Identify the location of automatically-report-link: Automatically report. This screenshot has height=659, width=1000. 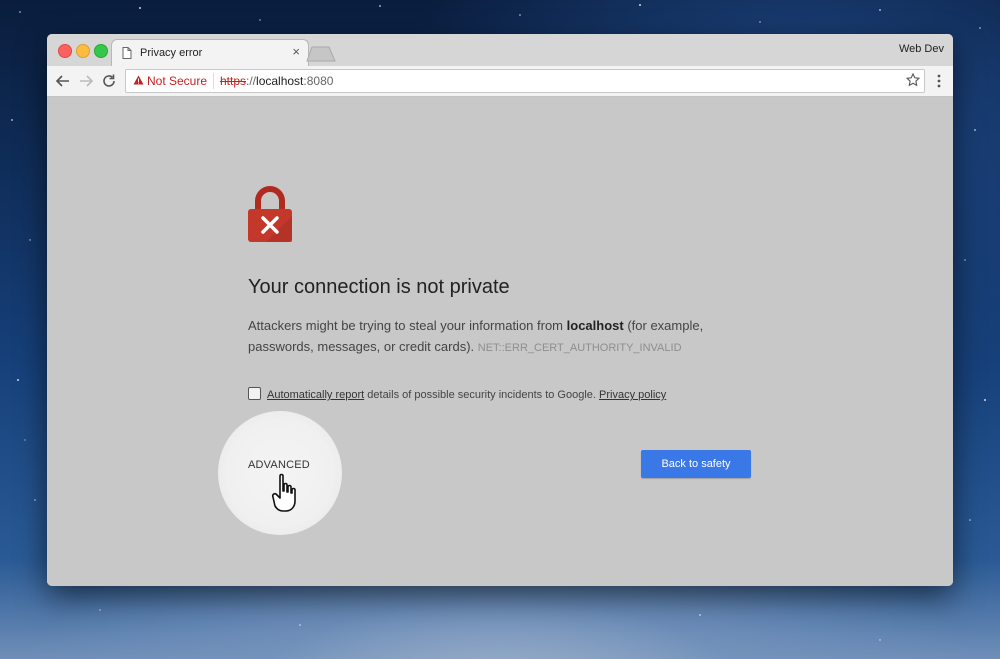
(315, 395).